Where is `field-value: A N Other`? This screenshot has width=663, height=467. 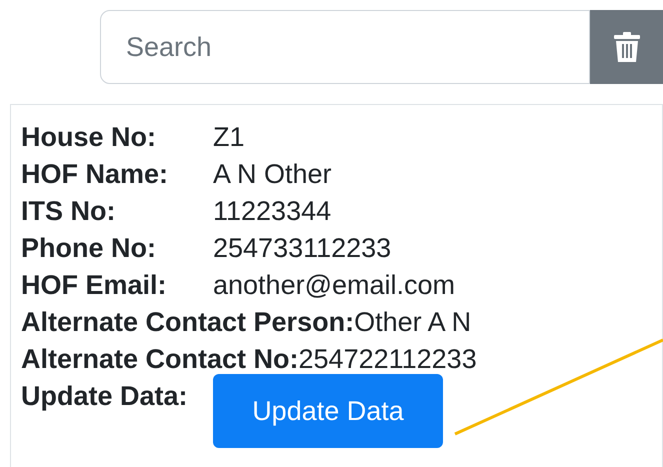 field-value: A N Other is located at coordinates (272, 174).